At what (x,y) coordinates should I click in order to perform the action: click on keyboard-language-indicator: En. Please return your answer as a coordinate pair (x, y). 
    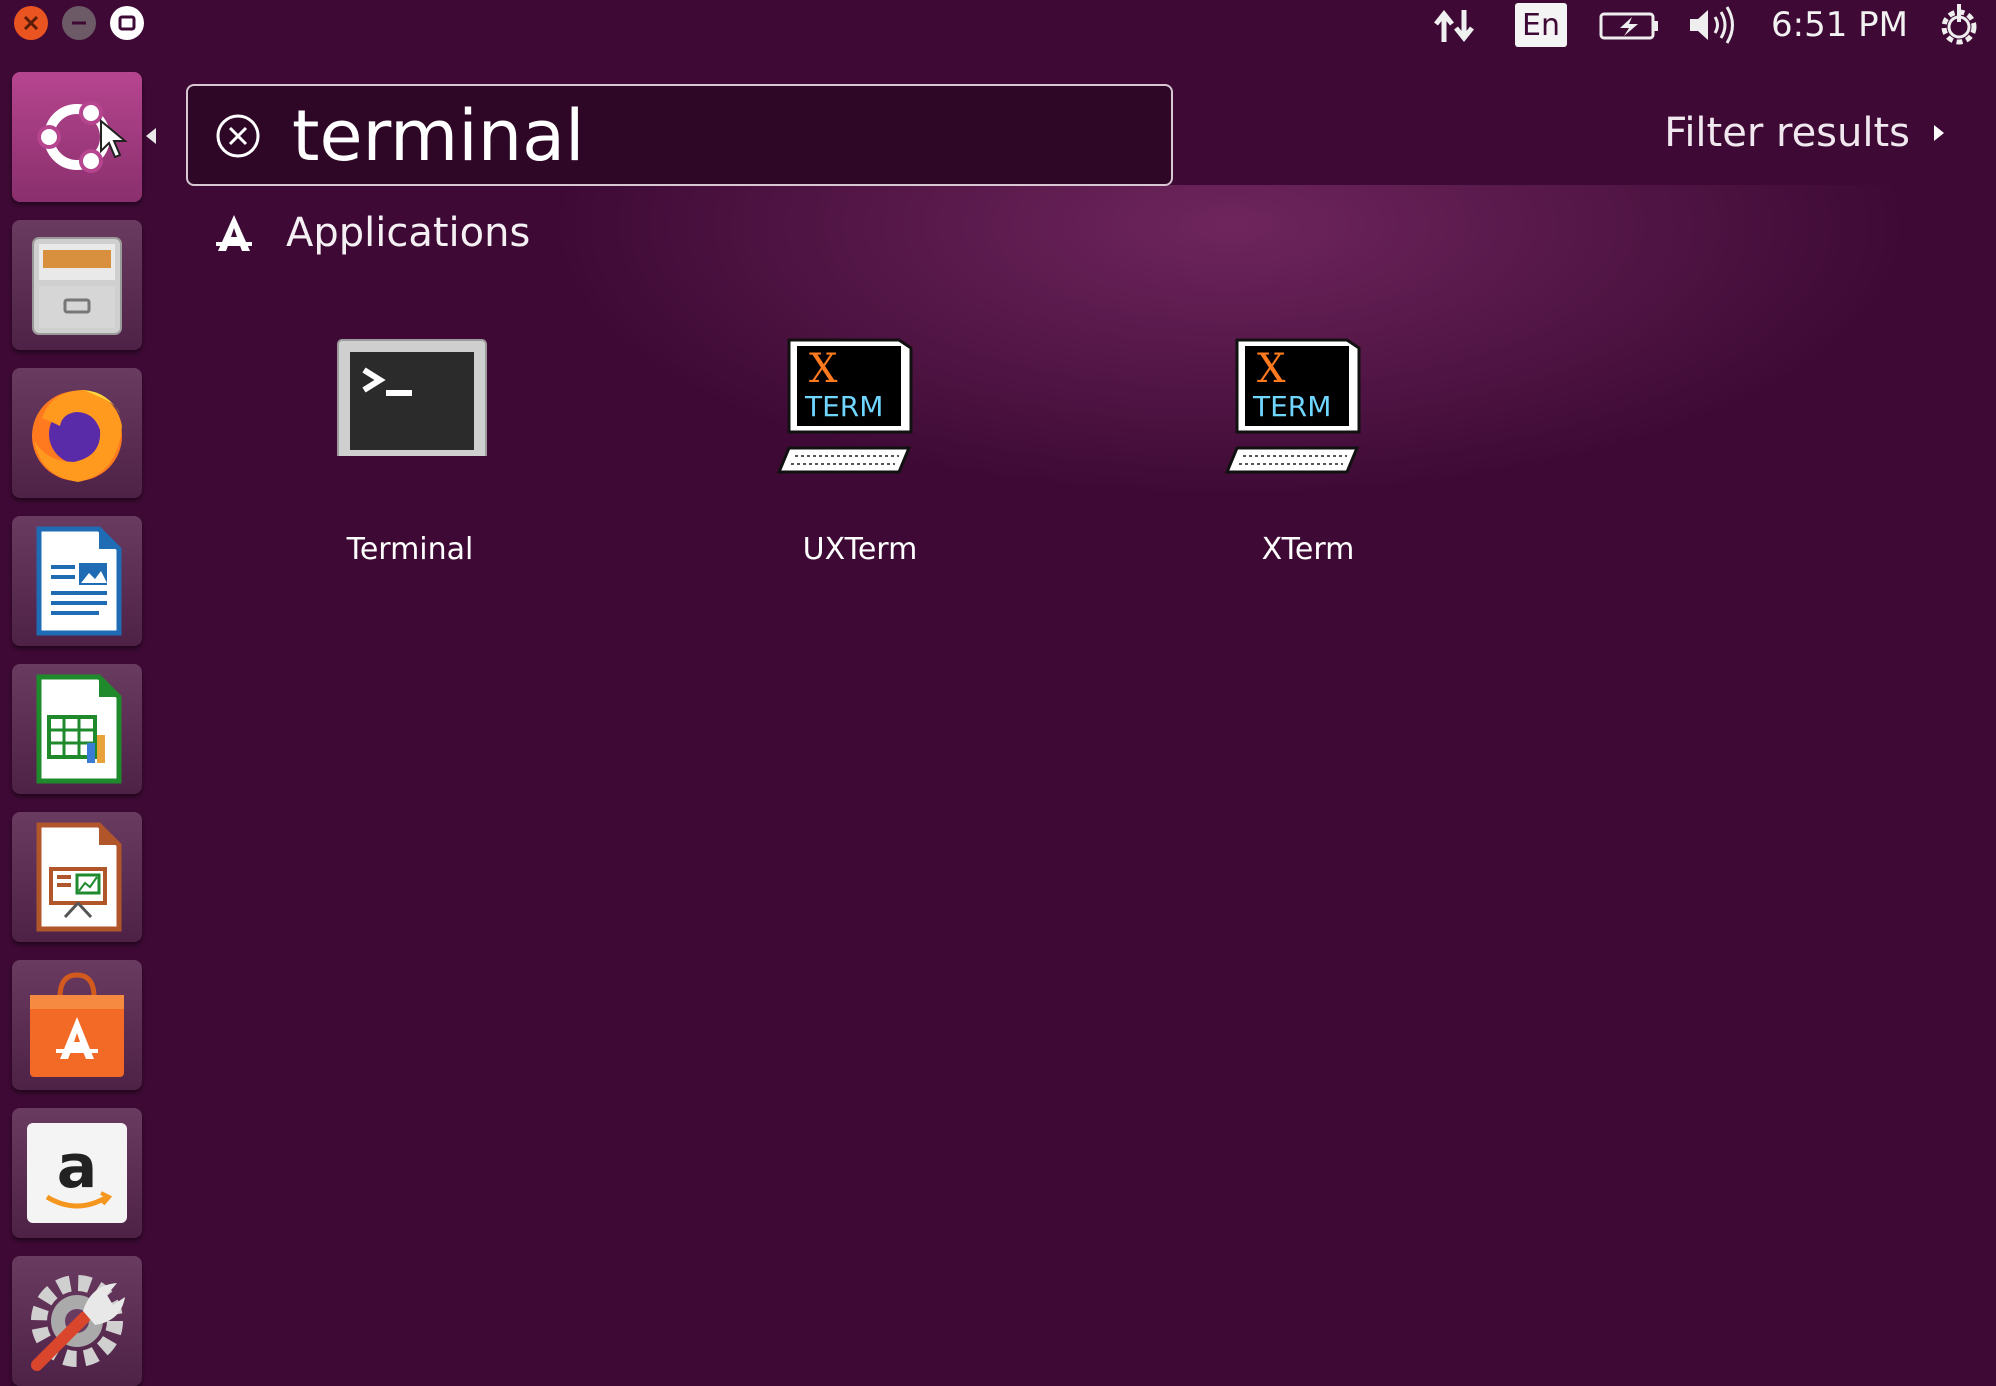
    Looking at the image, I should click on (1541, 25).